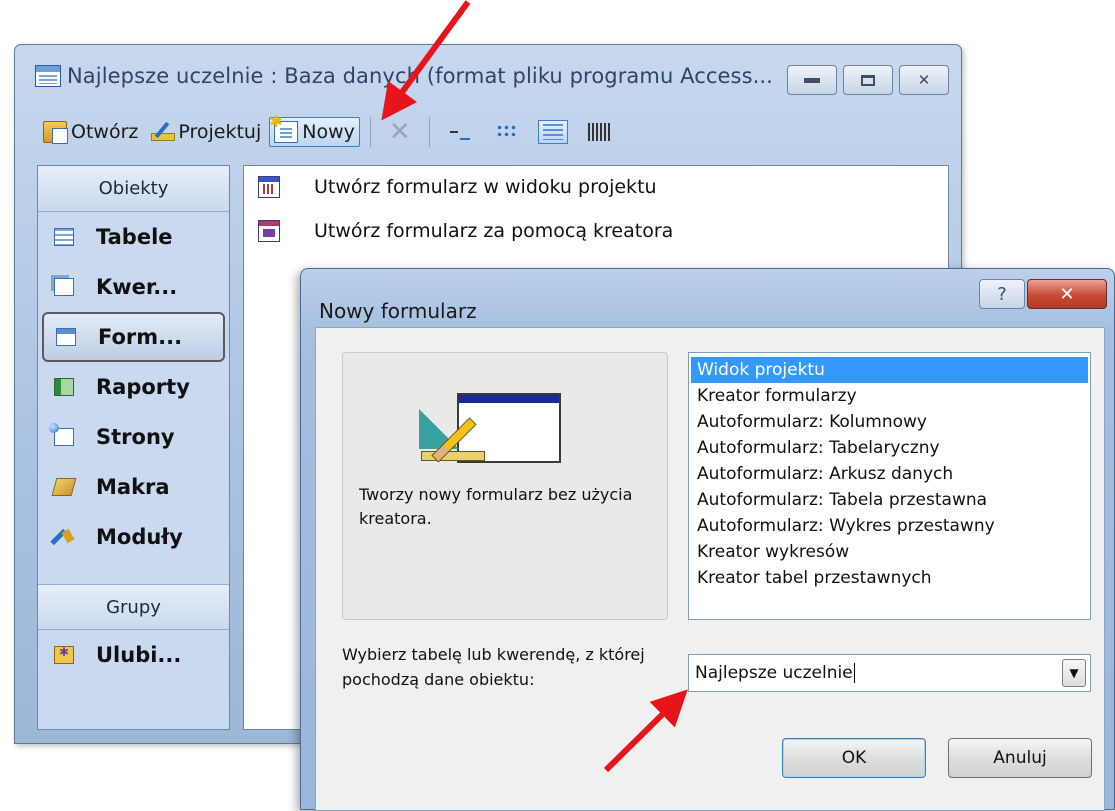  I want to click on maximize-button, so click(868, 80).